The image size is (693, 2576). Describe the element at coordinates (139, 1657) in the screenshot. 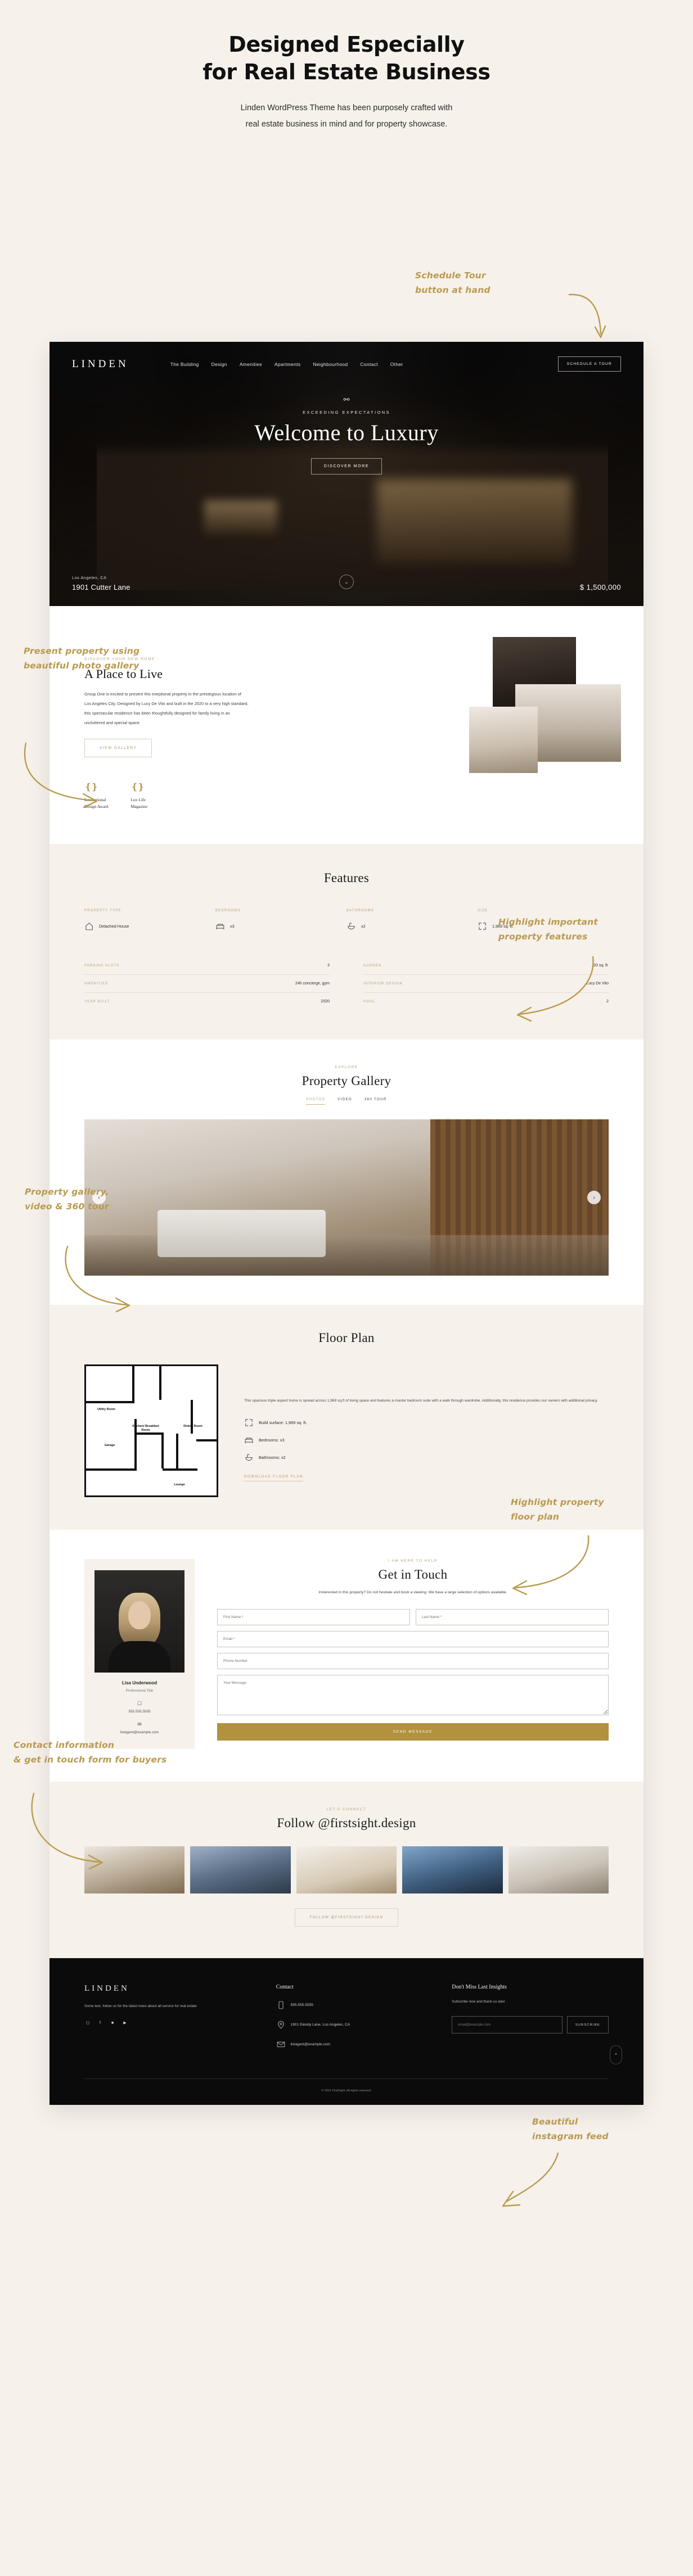

I see `agent-body` at that location.